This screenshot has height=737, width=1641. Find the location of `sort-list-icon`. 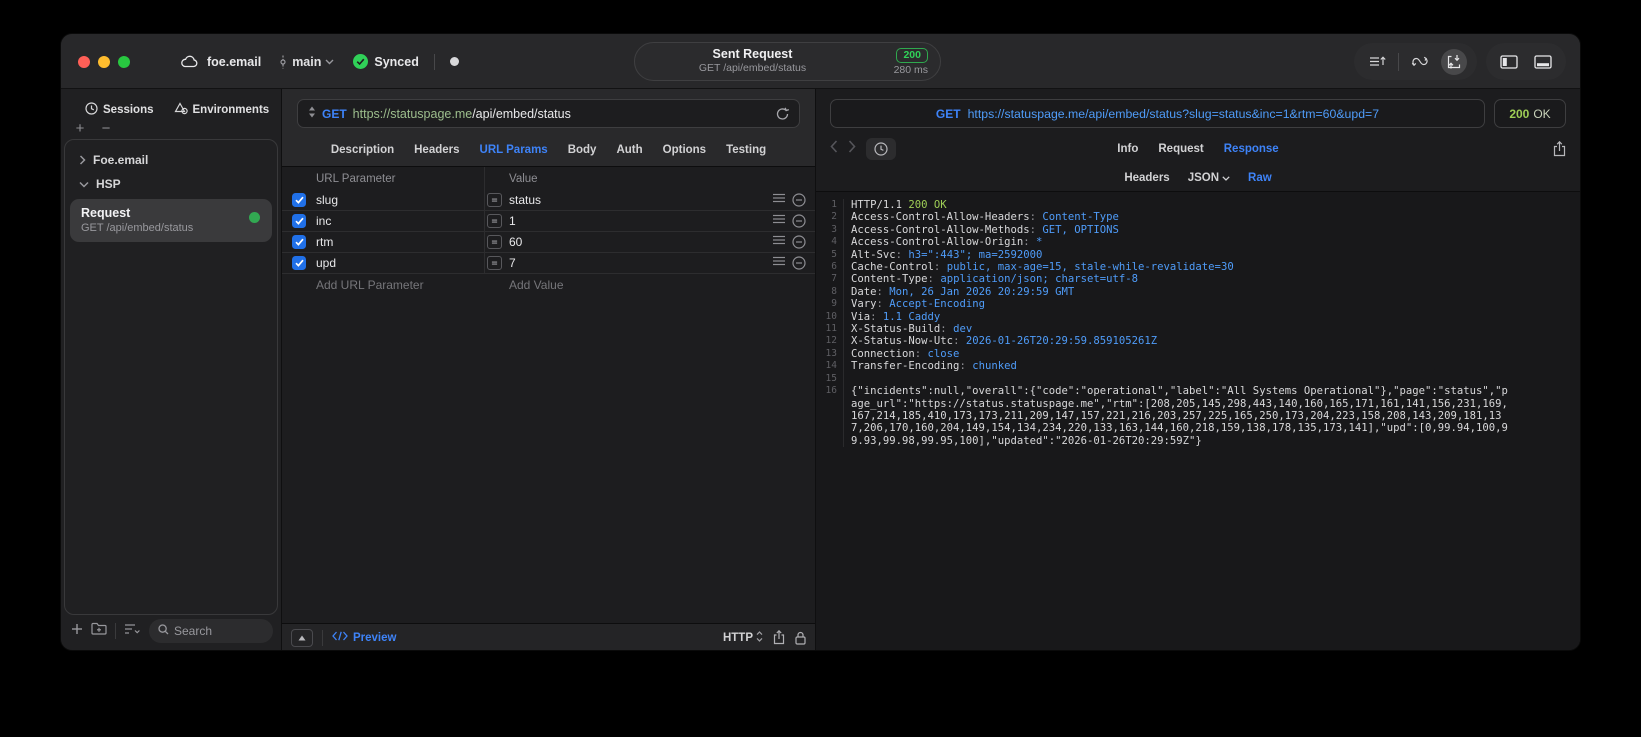

sort-list-icon is located at coordinates (132, 631).